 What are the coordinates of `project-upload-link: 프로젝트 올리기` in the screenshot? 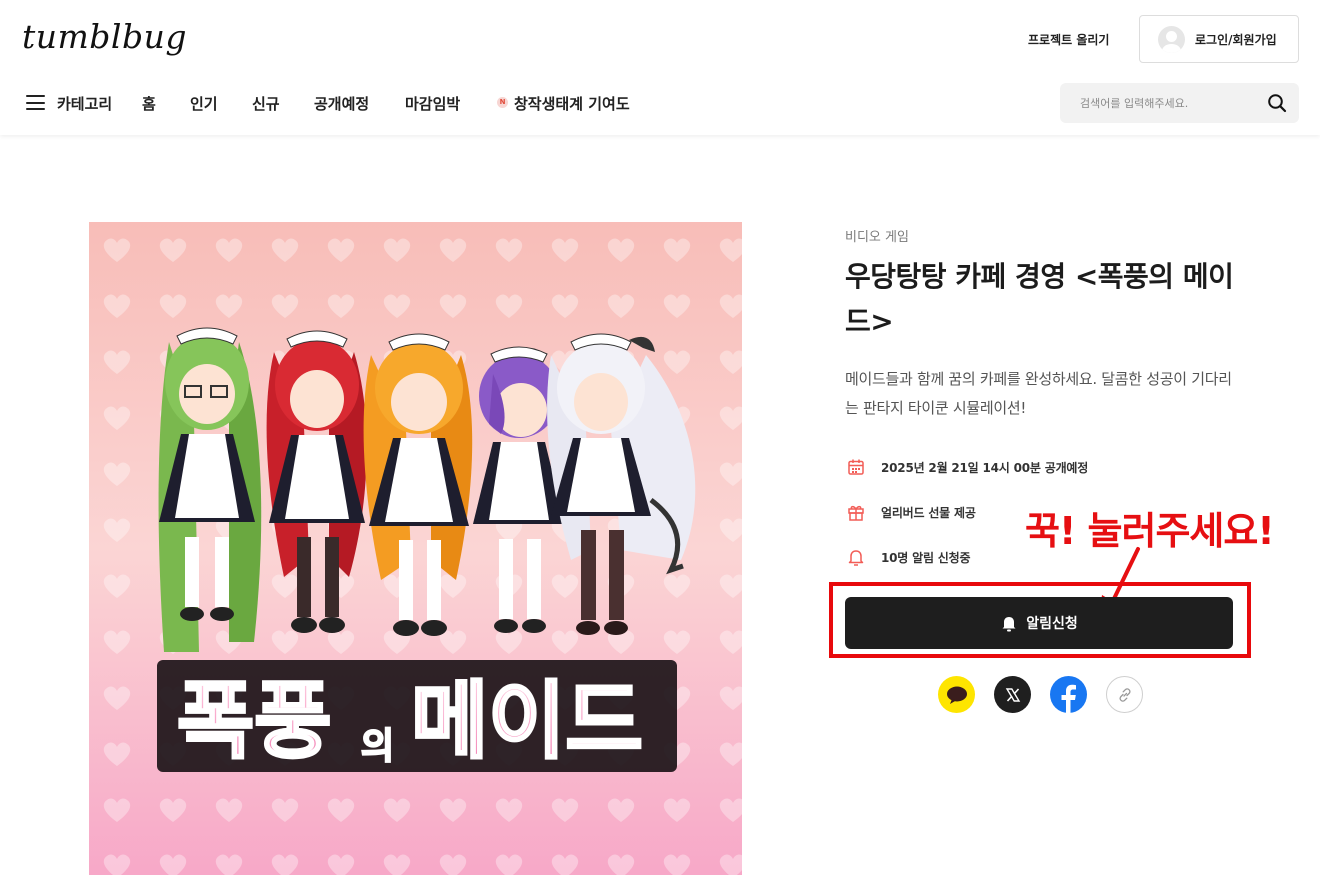 It's located at (1068, 39).